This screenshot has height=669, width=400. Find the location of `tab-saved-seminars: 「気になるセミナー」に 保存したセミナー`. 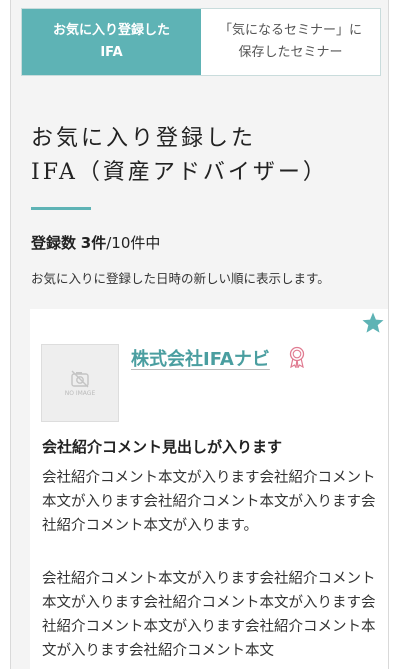

tab-saved-seminars: 「気になるセミナー」に 保存したセミナー is located at coordinates (290, 42).